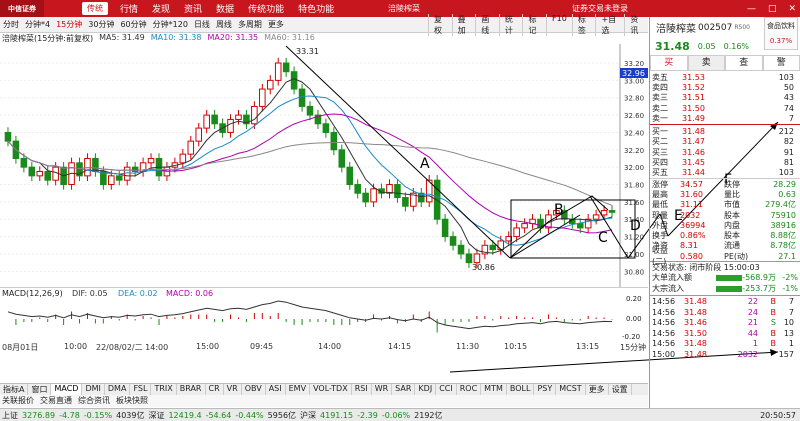 This screenshot has height=421, width=800. I want to click on indicator-tab: MCST, so click(571, 389).